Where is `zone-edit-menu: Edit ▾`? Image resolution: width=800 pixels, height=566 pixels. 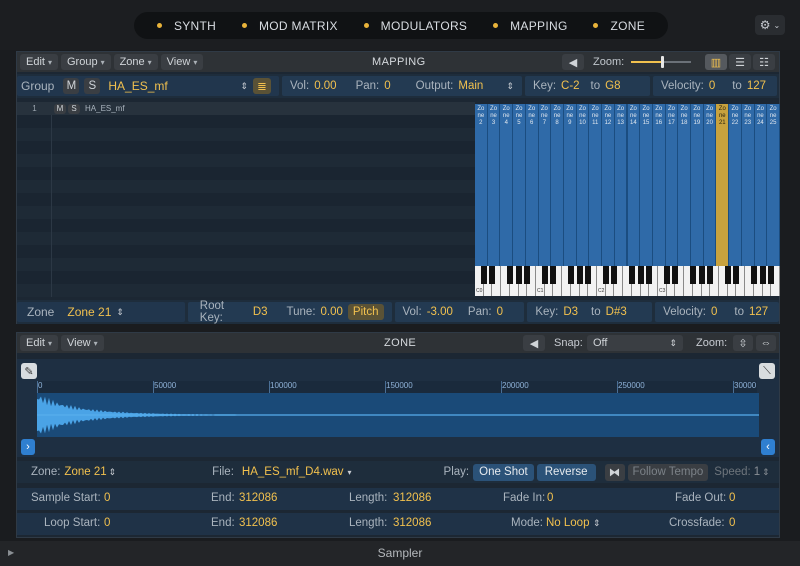
zone-edit-menu: Edit ▾ is located at coordinates (39, 343).